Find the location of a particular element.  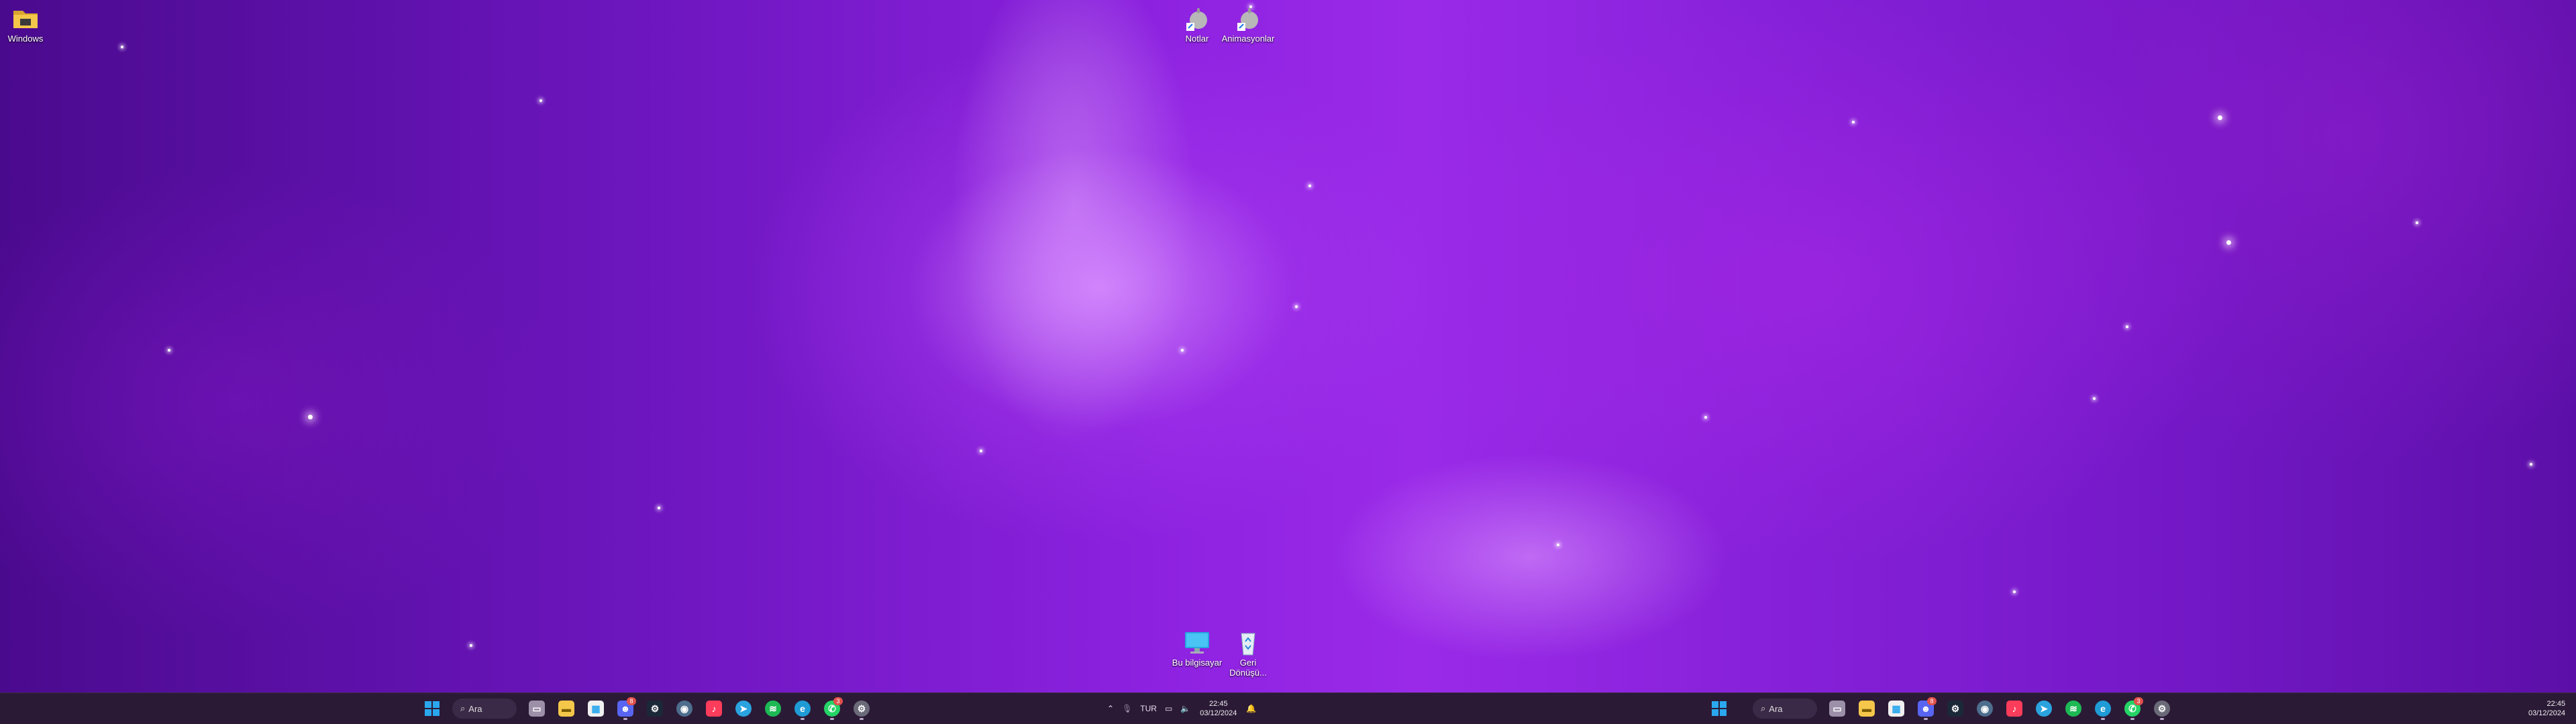

steam-button-2: ⚙ is located at coordinates (1955, 708).